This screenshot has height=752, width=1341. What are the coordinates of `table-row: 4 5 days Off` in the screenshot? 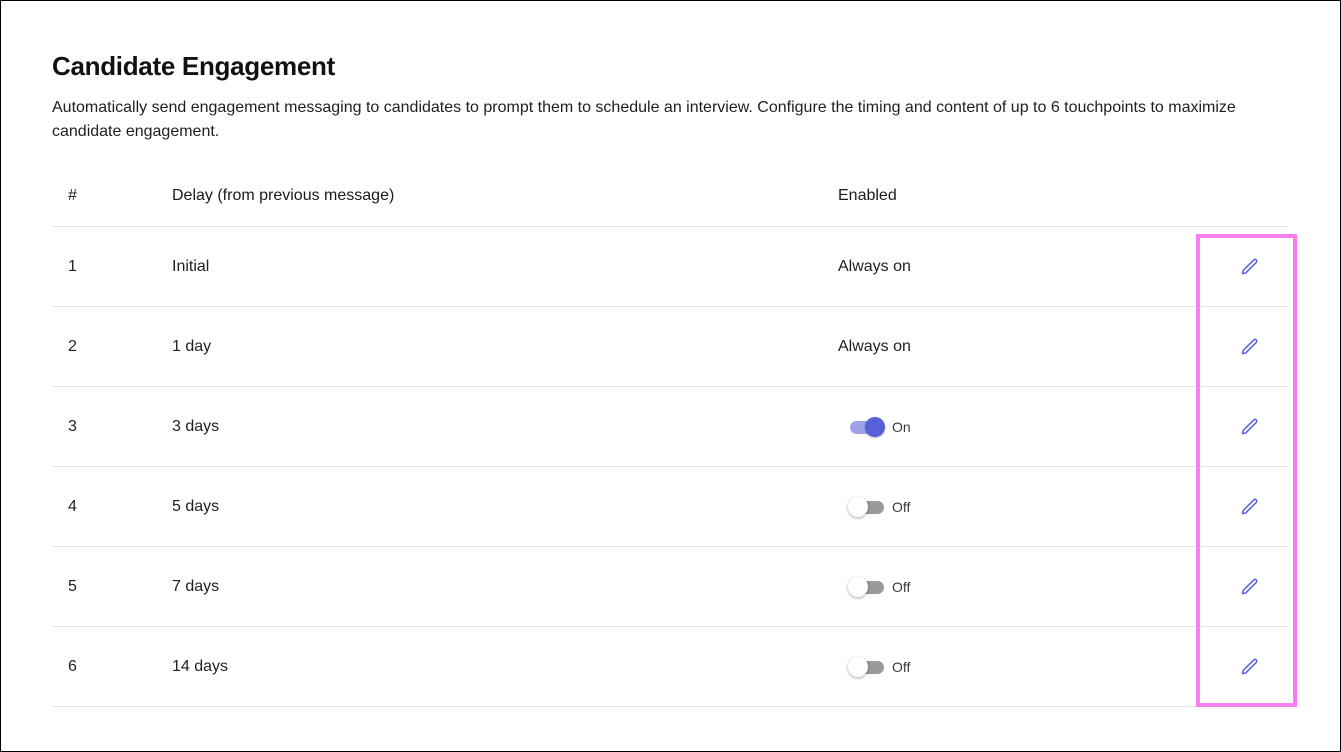 It's located at (670, 507).